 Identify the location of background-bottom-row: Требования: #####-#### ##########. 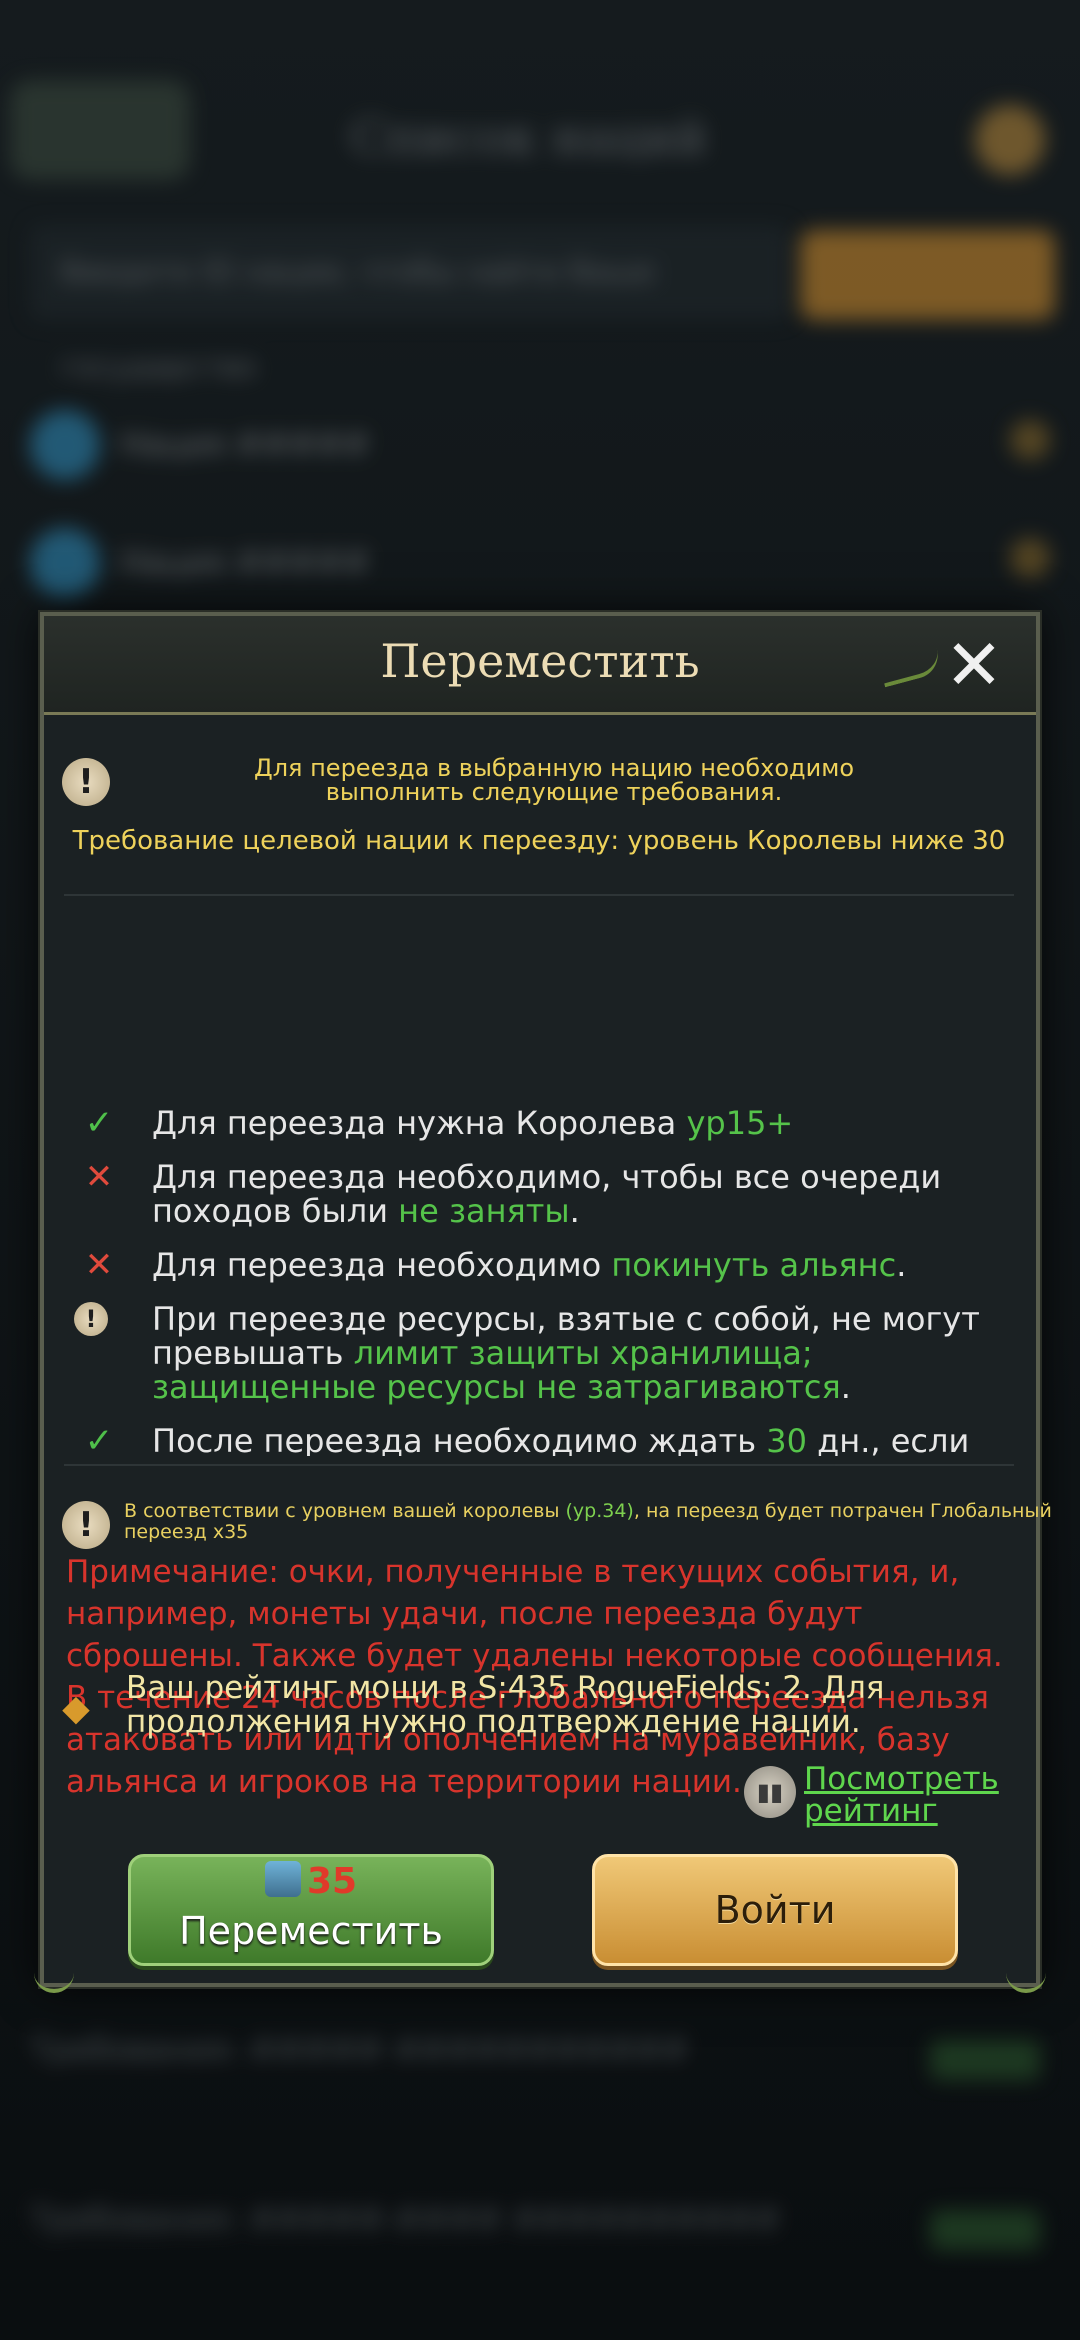
(540, 2240).